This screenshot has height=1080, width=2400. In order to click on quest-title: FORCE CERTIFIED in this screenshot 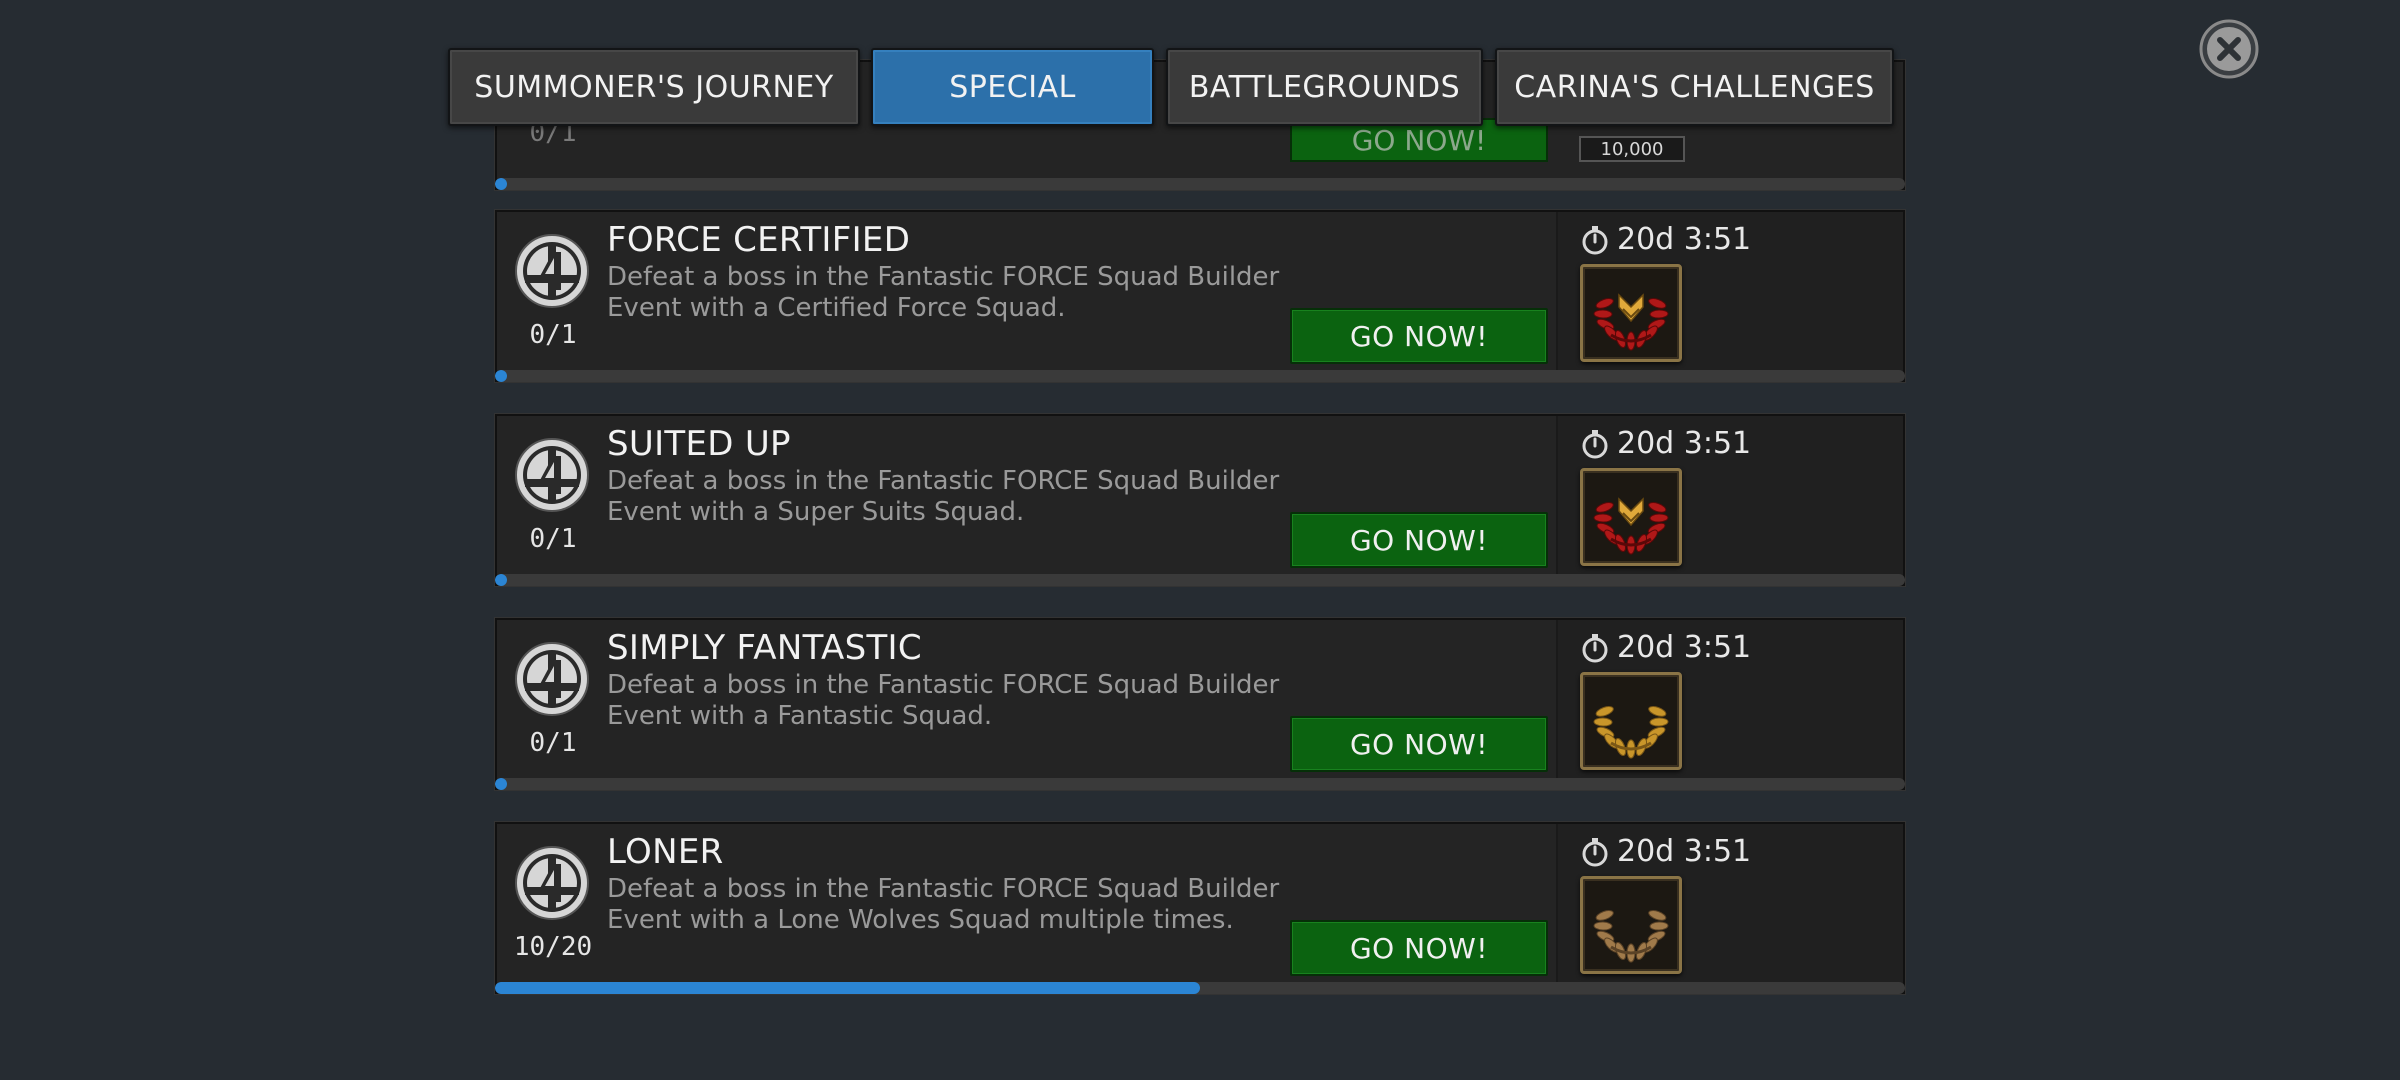, I will do `click(759, 240)`.